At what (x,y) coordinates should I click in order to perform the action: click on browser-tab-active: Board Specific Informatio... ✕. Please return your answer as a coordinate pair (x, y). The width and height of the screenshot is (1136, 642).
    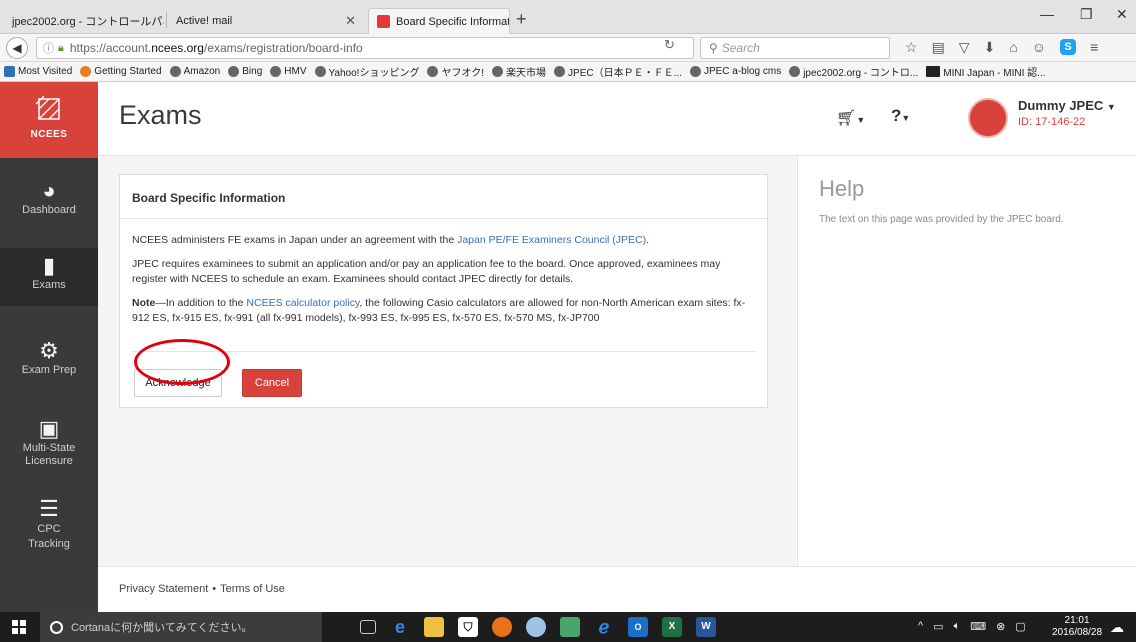
    Looking at the image, I should click on (439, 21).